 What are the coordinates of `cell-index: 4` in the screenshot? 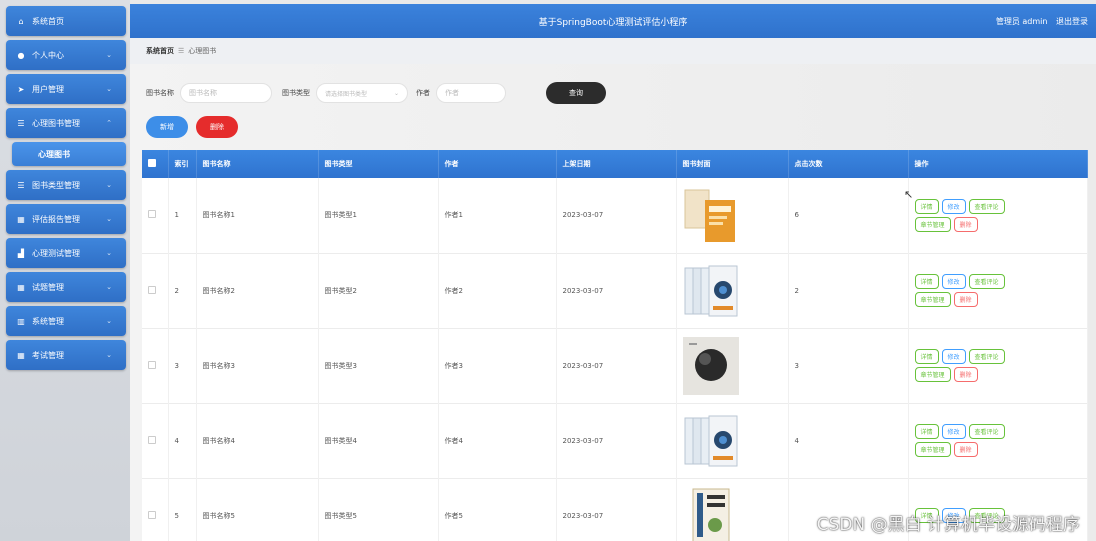 It's located at (182, 440).